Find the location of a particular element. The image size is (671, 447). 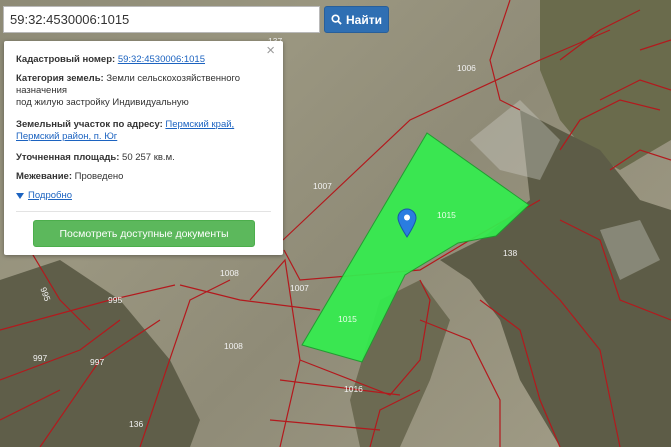

survey-row: Межевание: Проведено is located at coordinates (143, 177).